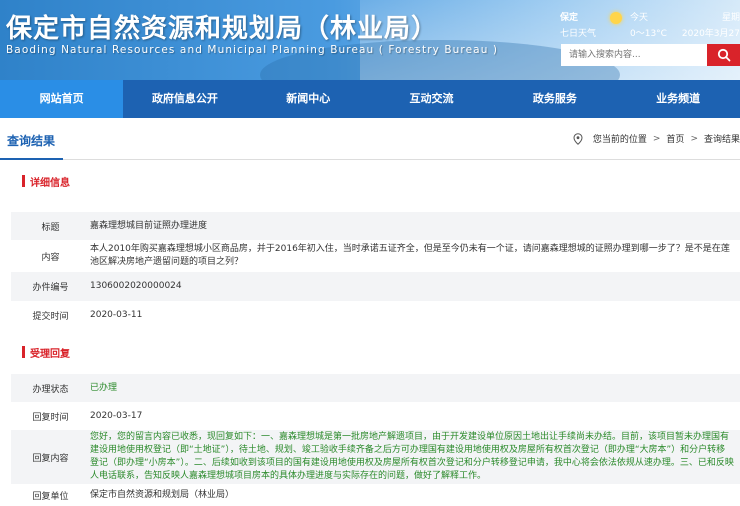  What do you see at coordinates (415, 495) in the screenshot?
I see `row-value: 保定市自然资源和规划局（林业局）` at bounding box center [415, 495].